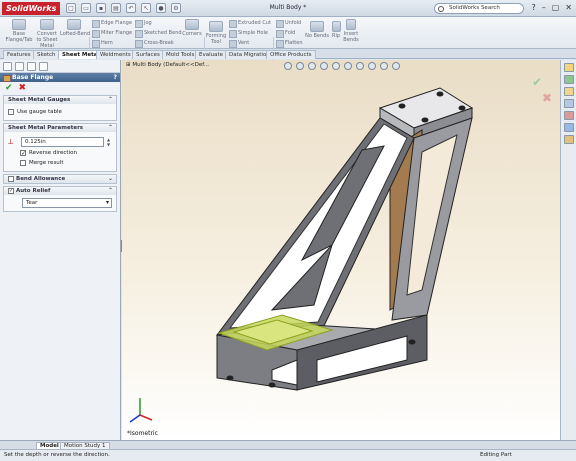 The image size is (576, 461). What do you see at coordinates (60, 128) in the screenshot?
I see `group-header: Sheet Metal Parameters ⌃` at bounding box center [60, 128].